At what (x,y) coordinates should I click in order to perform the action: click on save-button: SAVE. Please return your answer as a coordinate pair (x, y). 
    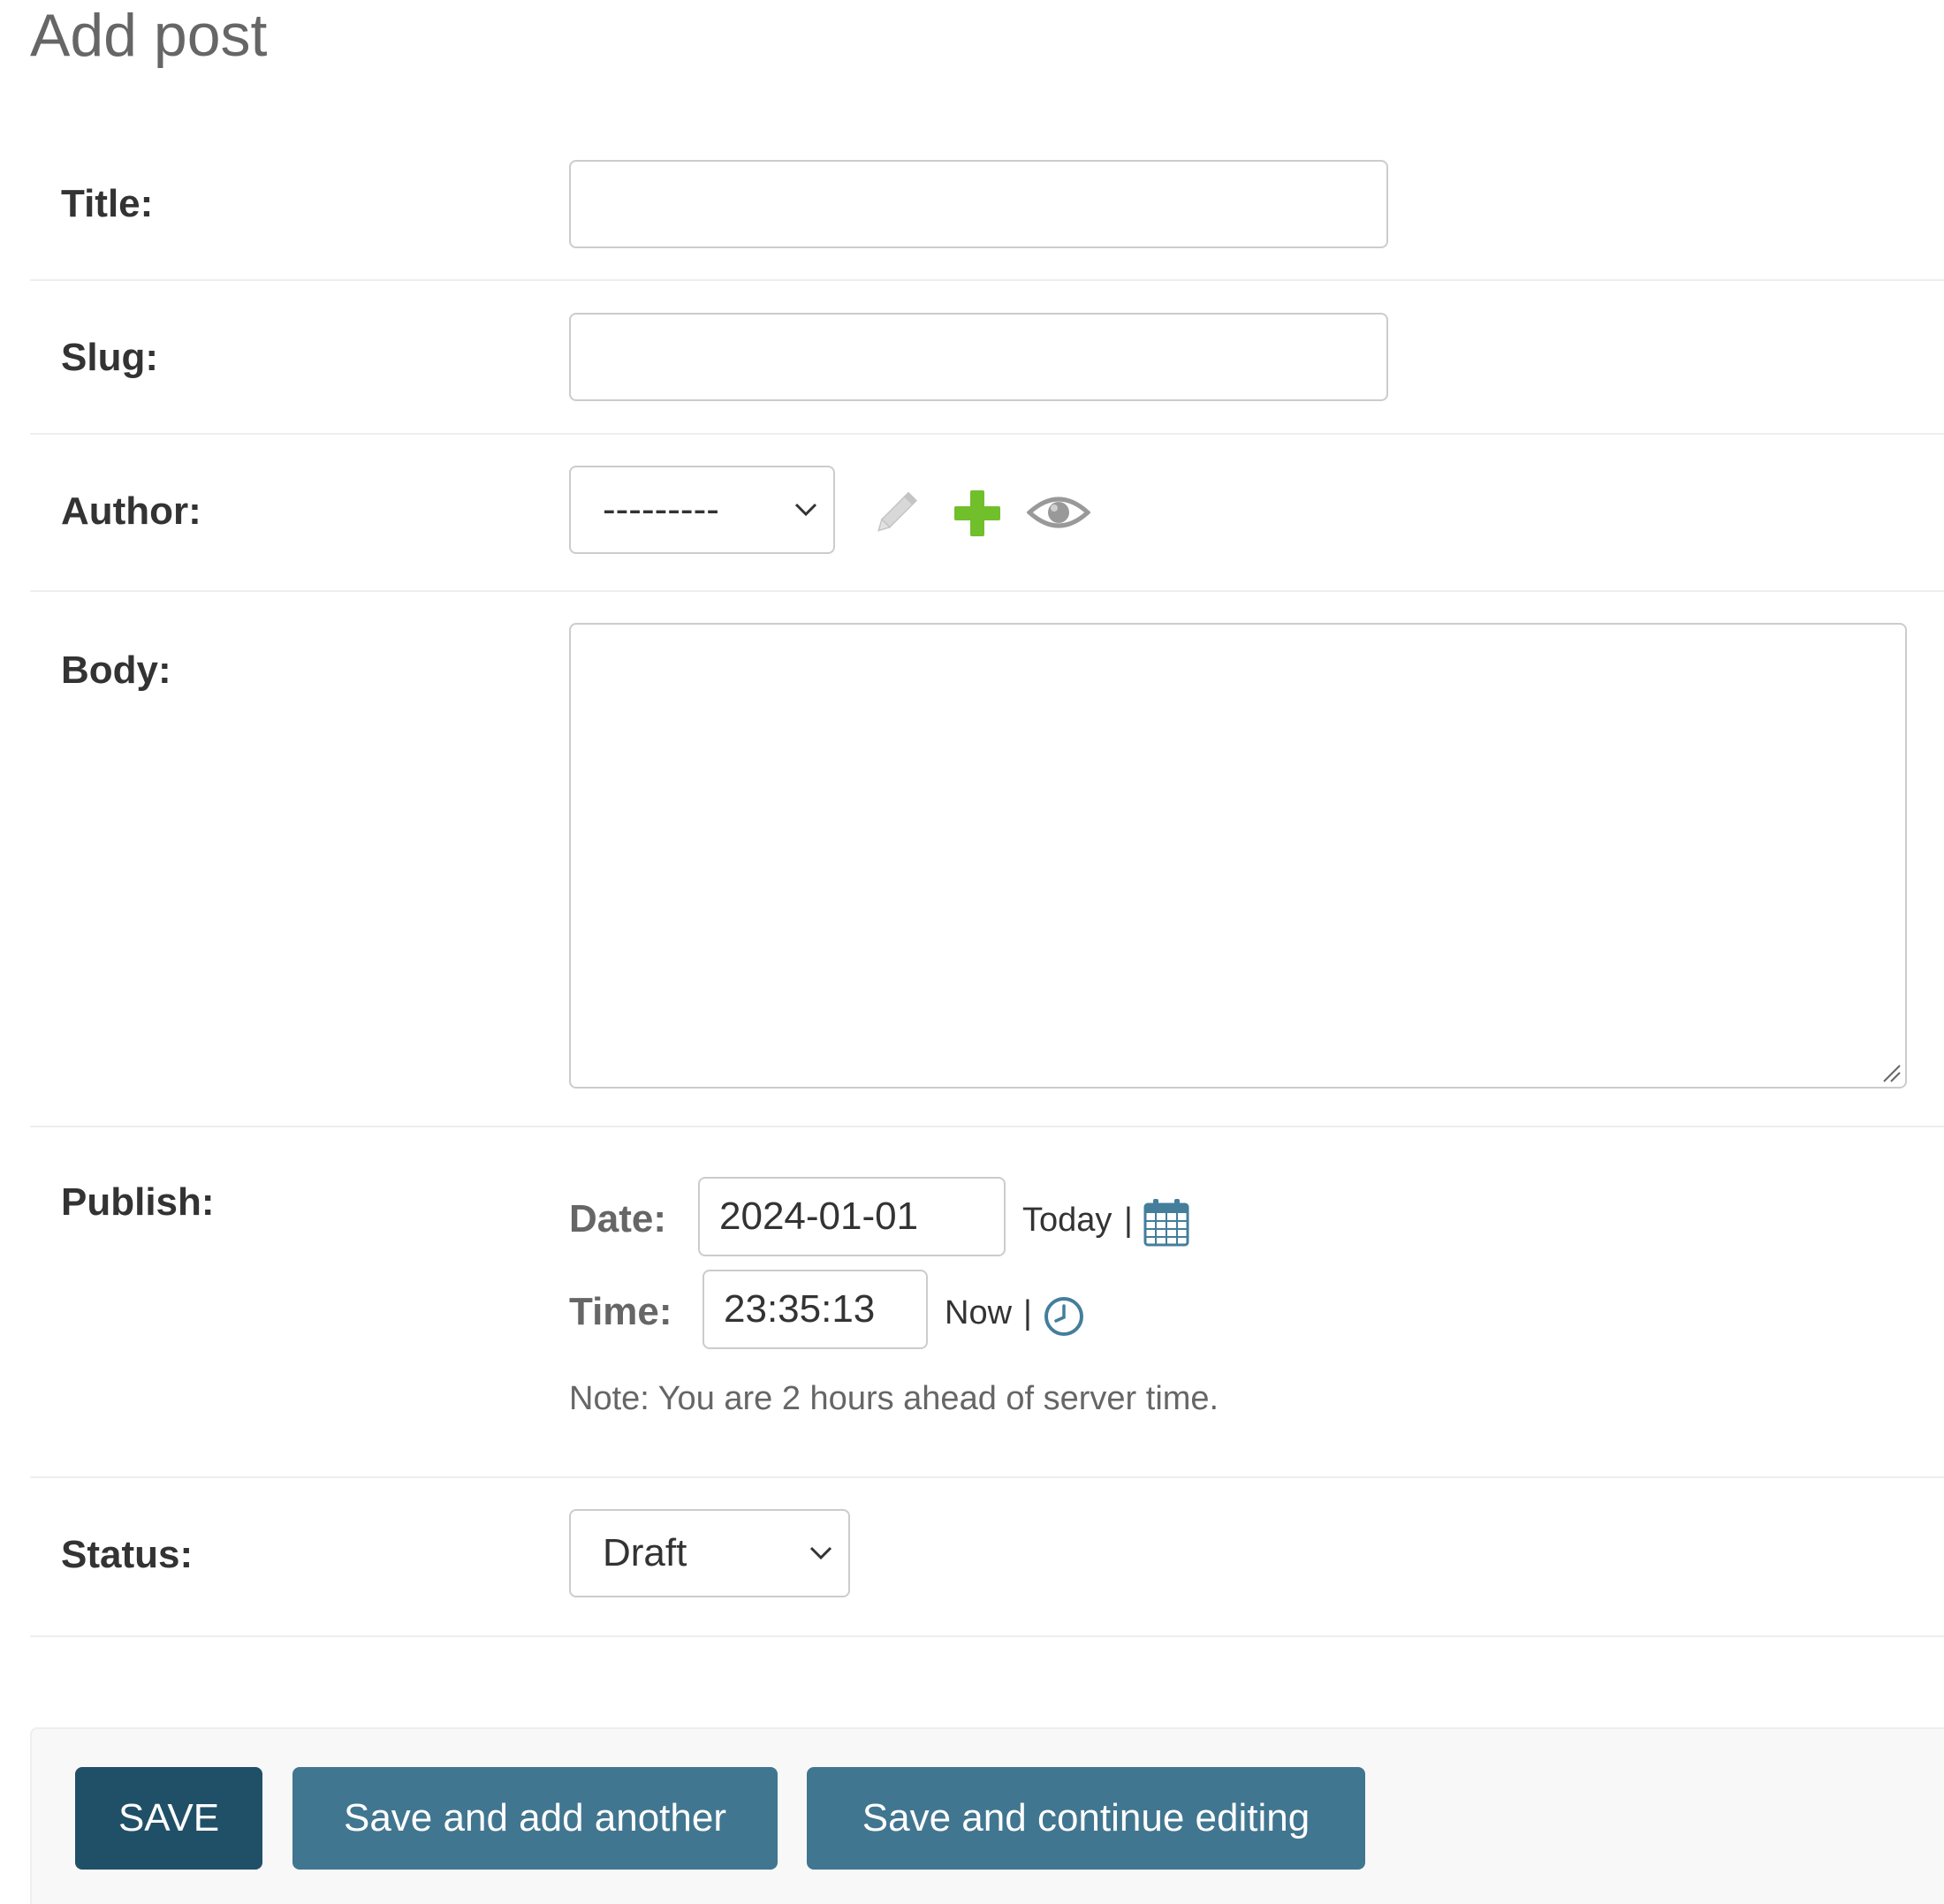
    Looking at the image, I should click on (169, 1818).